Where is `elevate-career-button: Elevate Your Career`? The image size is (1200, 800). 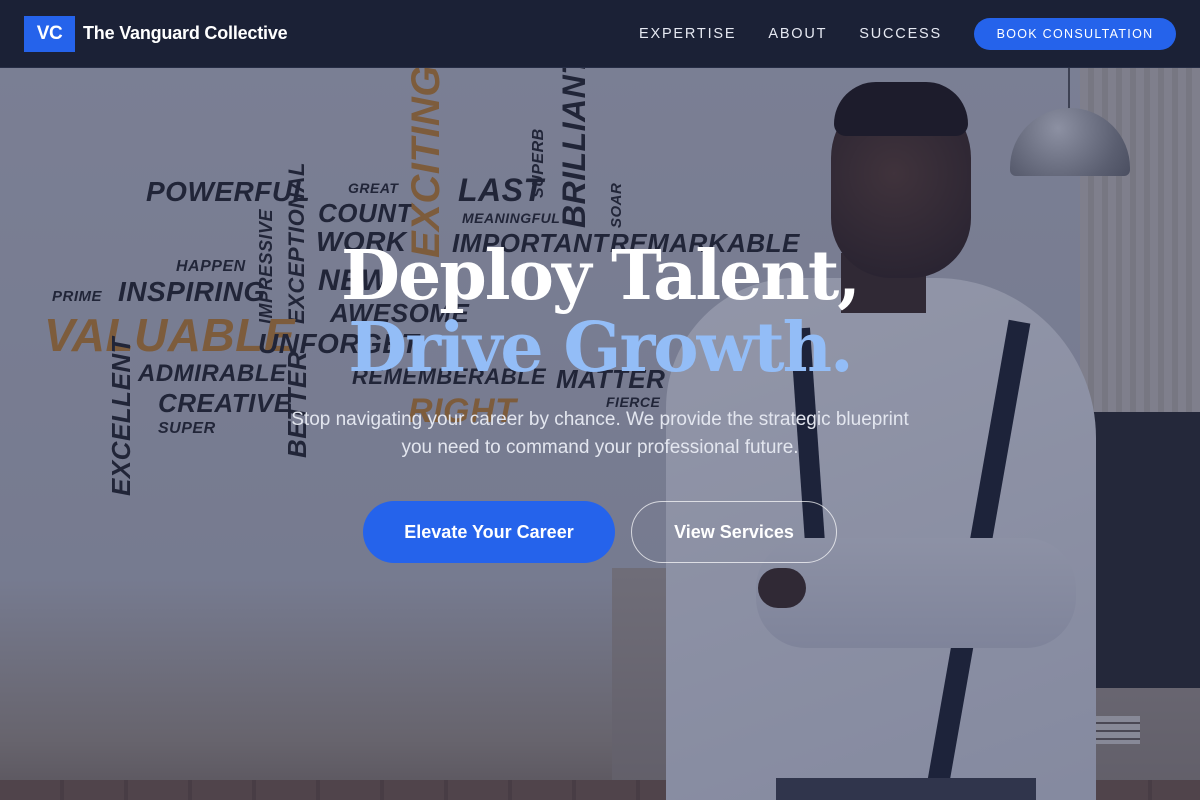 elevate-career-button: Elevate Your Career is located at coordinates (489, 532).